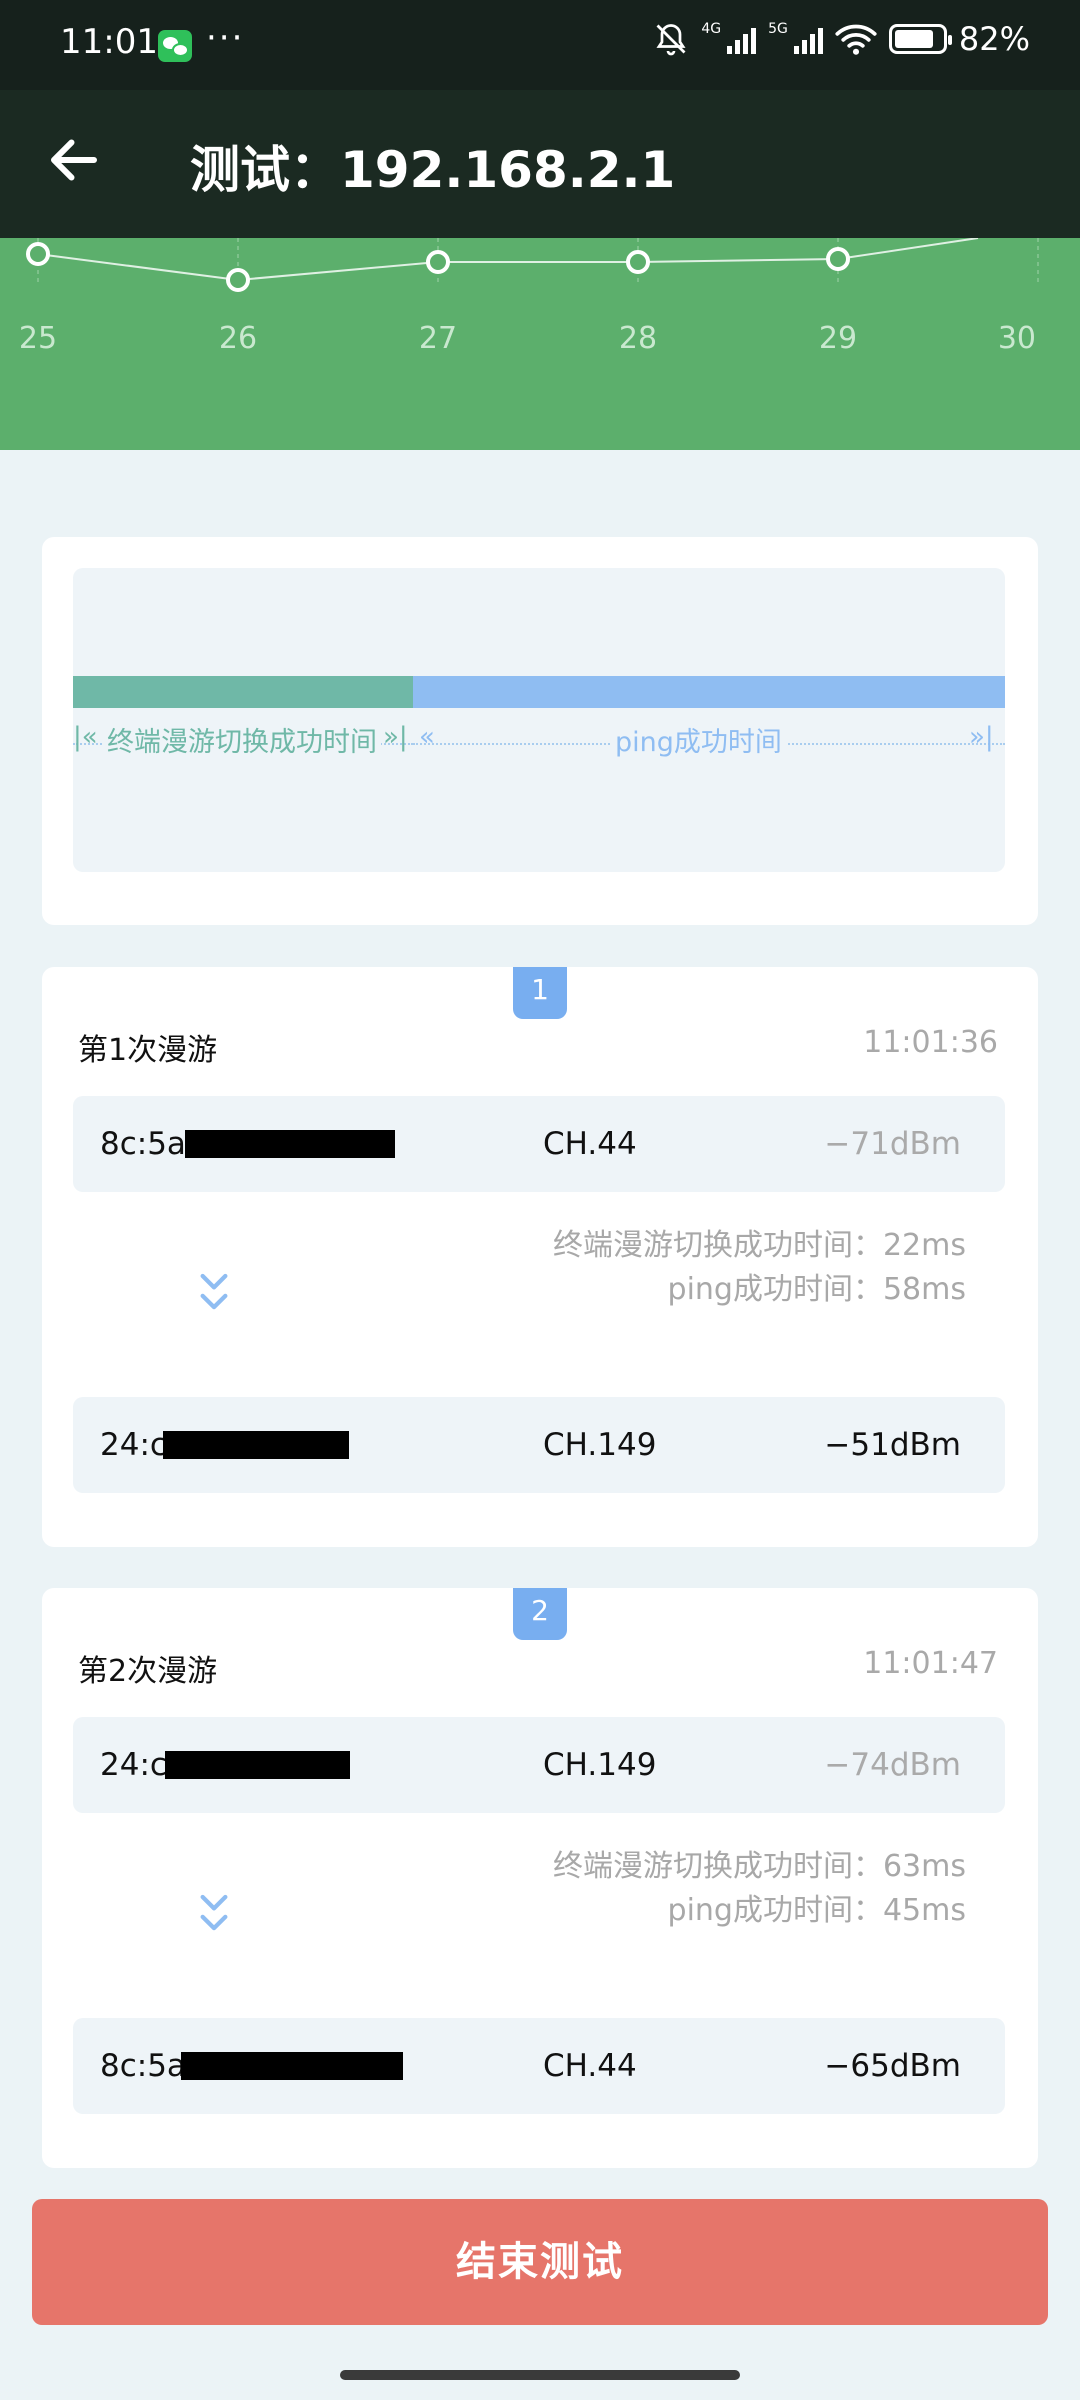 The width and height of the screenshot is (1080, 2400). What do you see at coordinates (148, 1050) in the screenshot?
I see `roam-title: 第1次漫游` at bounding box center [148, 1050].